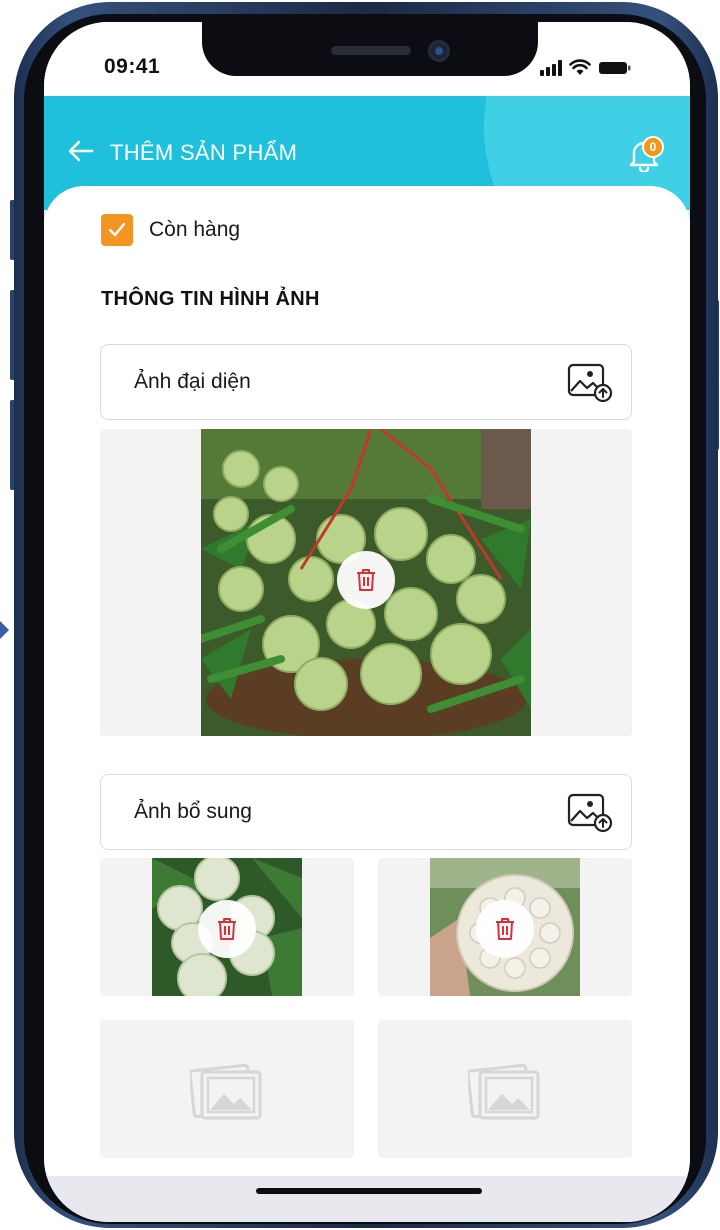  What do you see at coordinates (192, 381) in the screenshot?
I see `main-image-label: Ảnh đại diện` at bounding box center [192, 381].